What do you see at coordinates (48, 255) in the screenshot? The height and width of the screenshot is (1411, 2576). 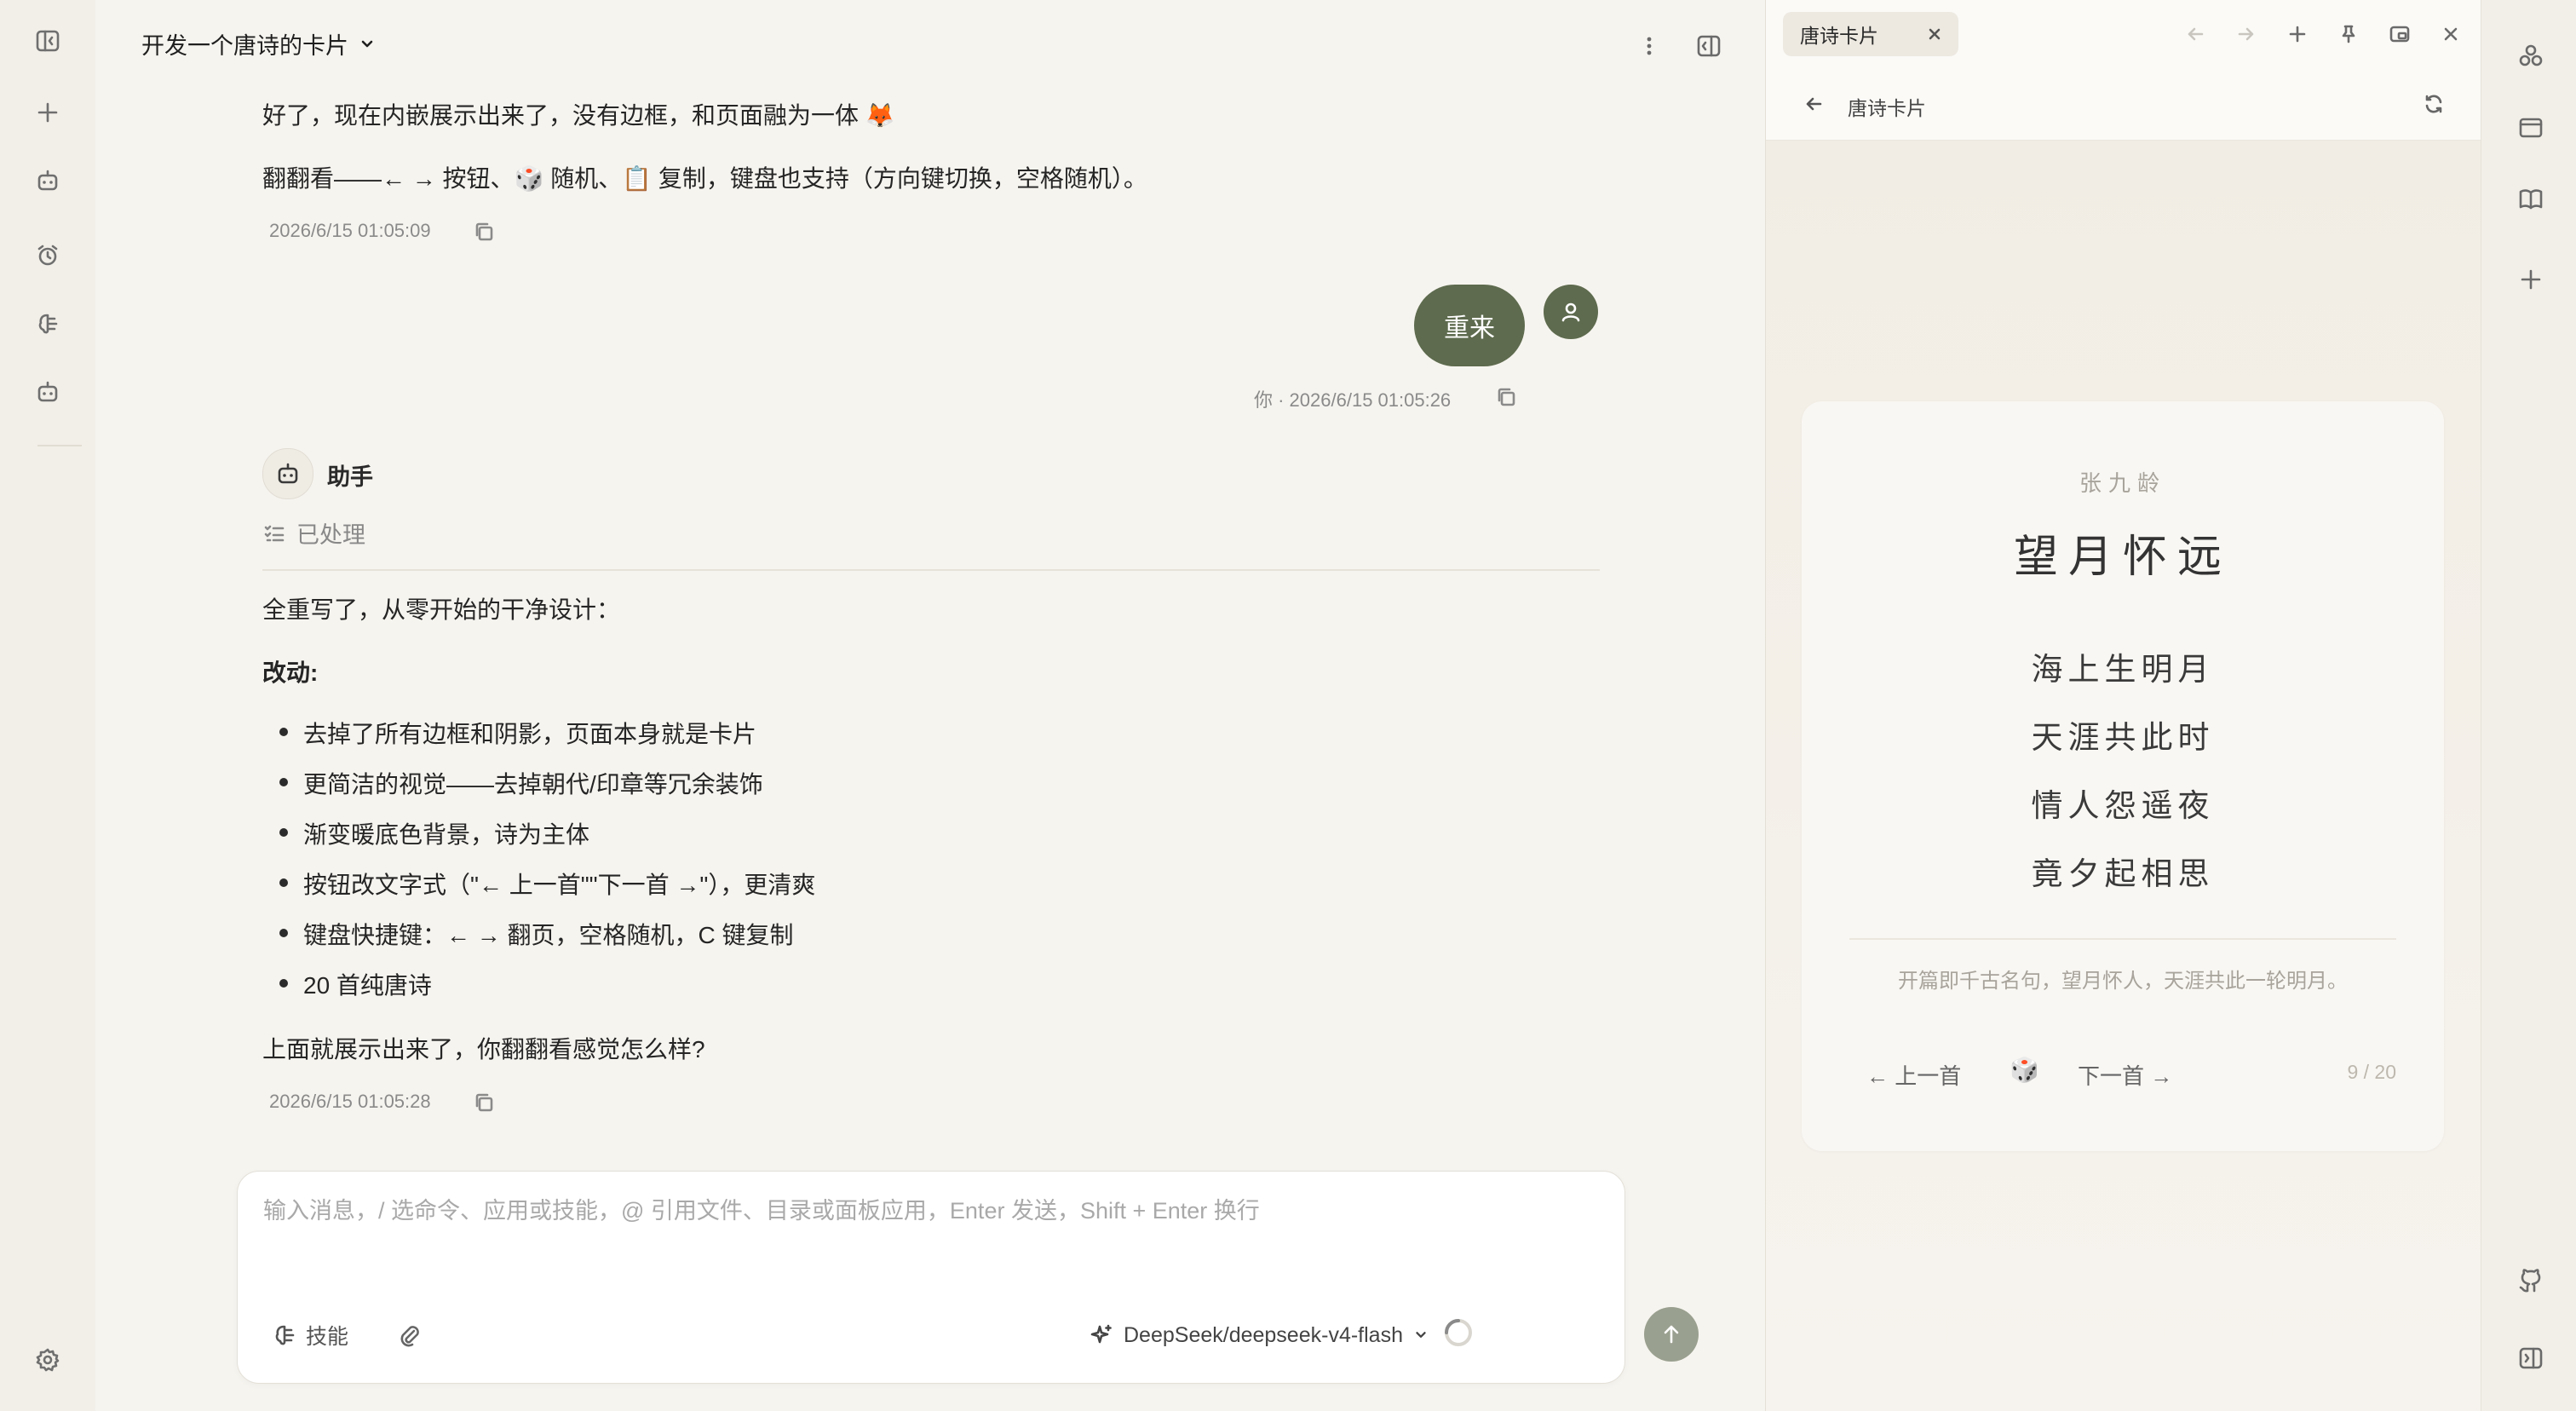 I see `alarm-clock-icon` at bounding box center [48, 255].